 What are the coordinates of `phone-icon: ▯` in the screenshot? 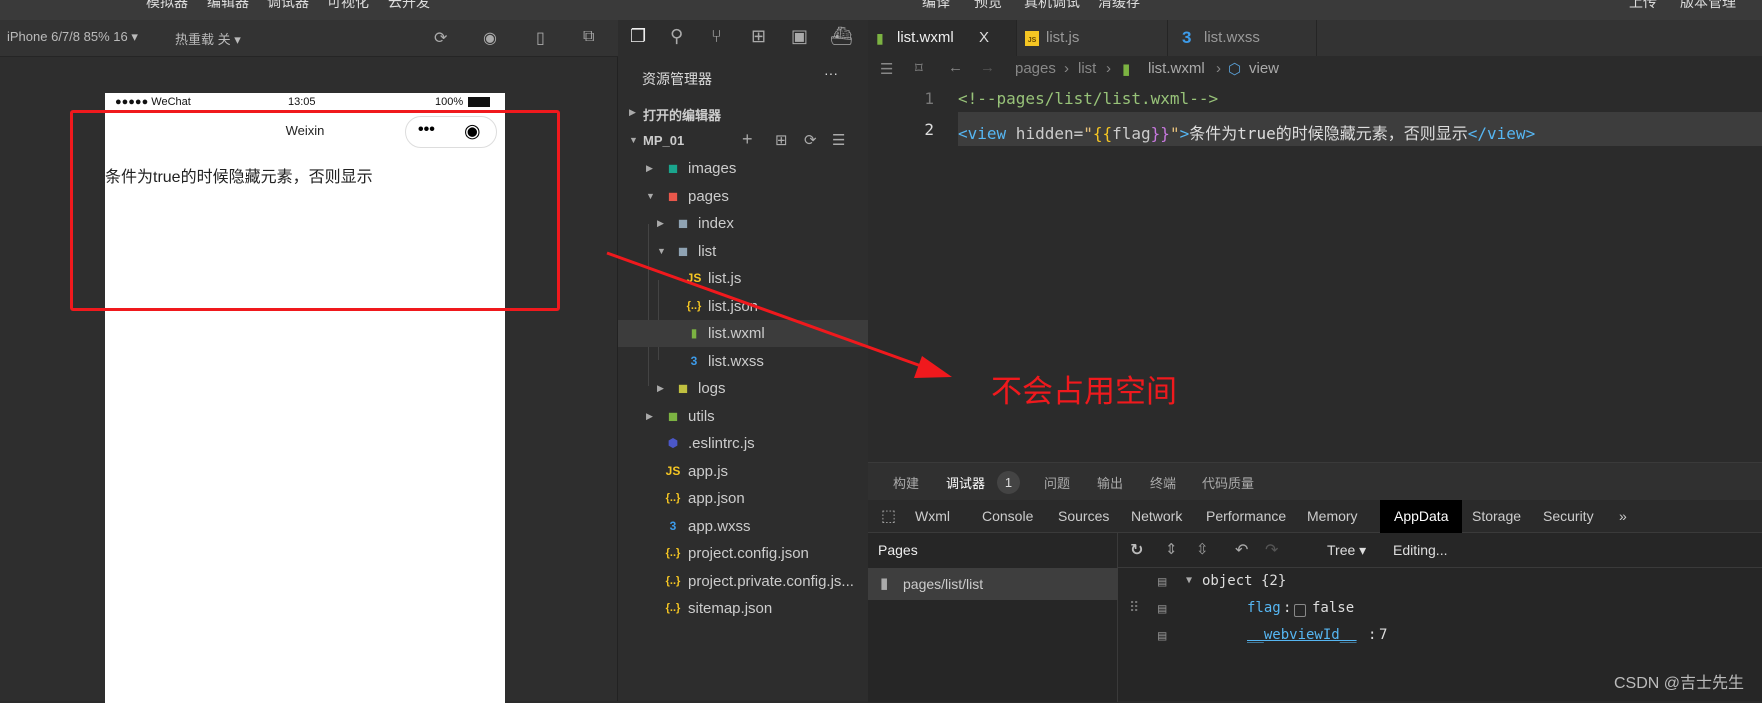 It's located at (540, 38).